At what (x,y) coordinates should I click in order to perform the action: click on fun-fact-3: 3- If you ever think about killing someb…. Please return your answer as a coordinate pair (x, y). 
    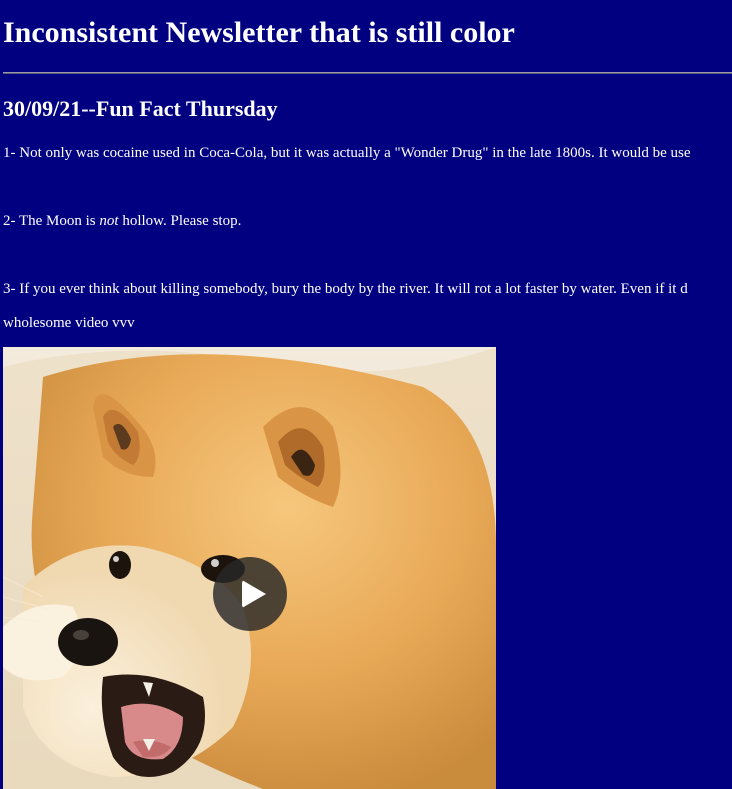
    Looking at the image, I should click on (345, 289).